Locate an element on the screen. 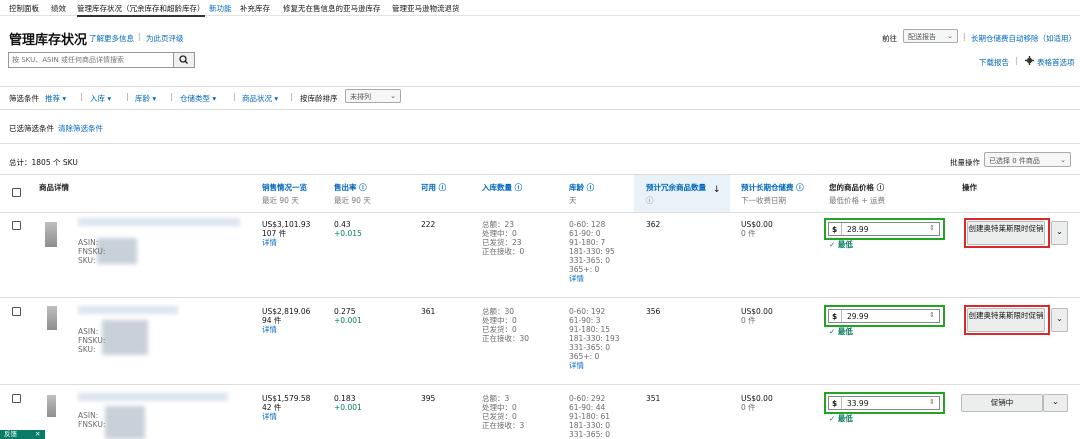 This screenshot has height=439, width=1080. close-icon: ✕ is located at coordinates (37, 434).